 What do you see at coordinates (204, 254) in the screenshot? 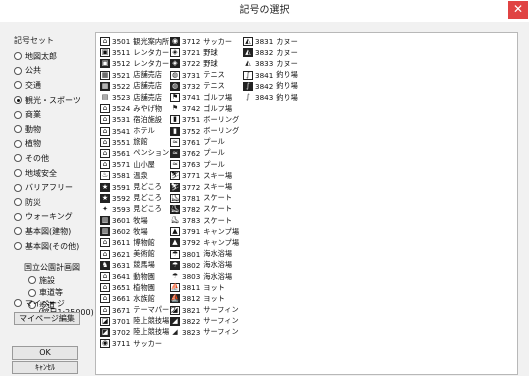
I see `symbol-item: ☂ 3801 海水浴場` at bounding box center [204, 254].